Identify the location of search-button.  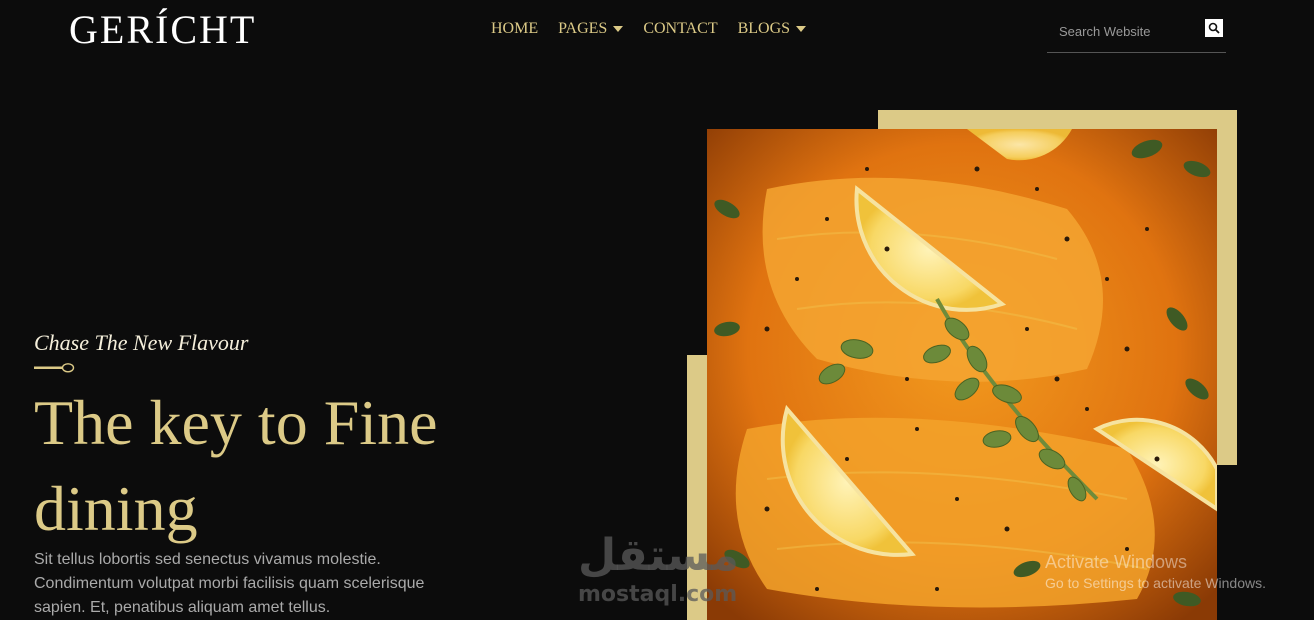
(1214, 28).